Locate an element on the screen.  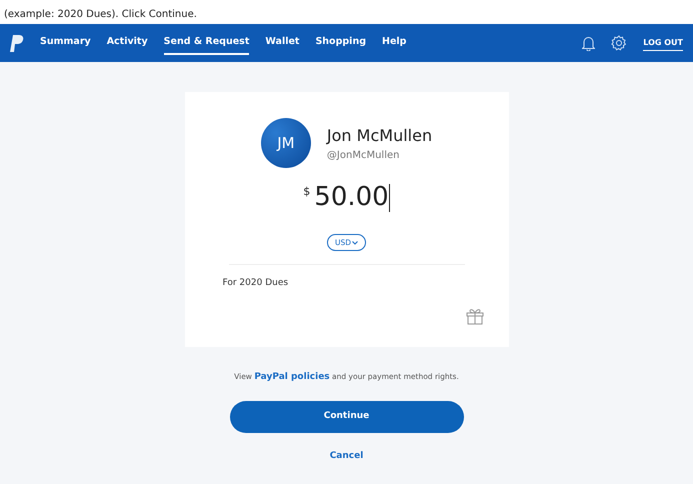
note-field: For 2020 Dues is located at coordinates (336, 295).